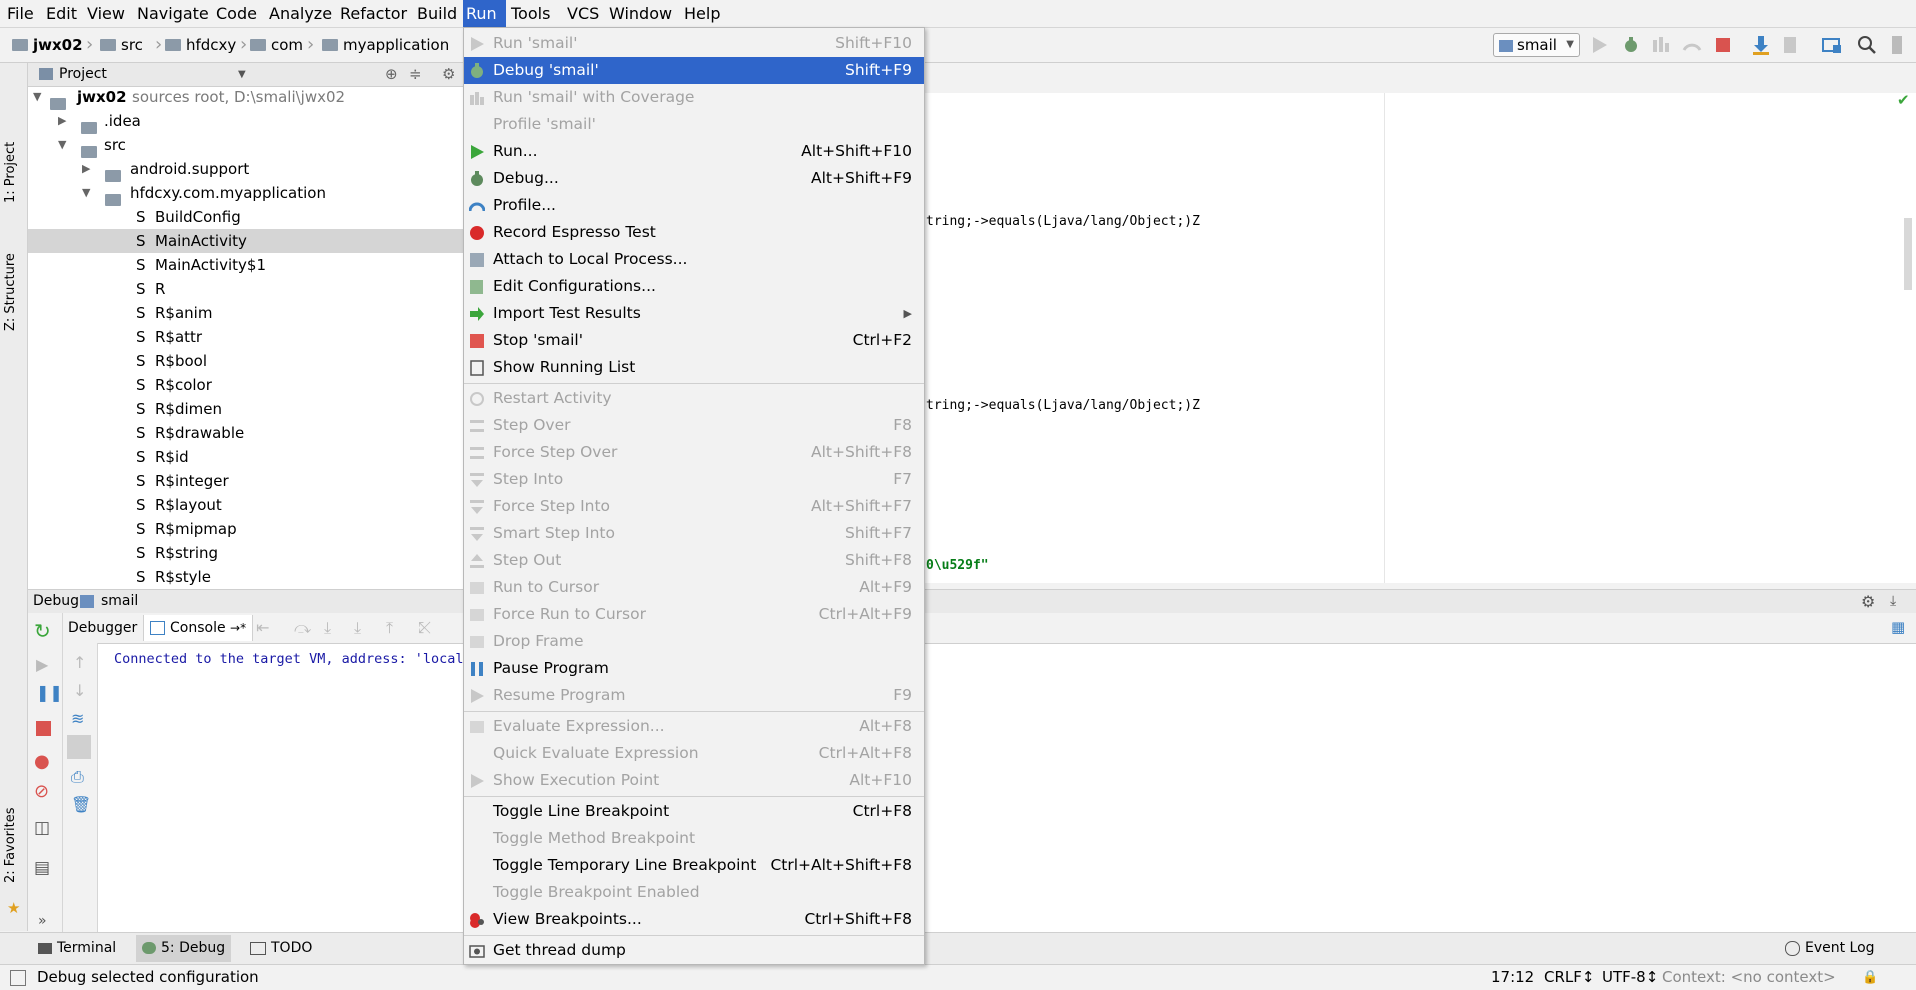 Image resolution: width=1916 pixels, height=990 pixels. What do you see at coordinates (20, 13) in the screenshot?
I see `menu-file: File` at bounding box center [20, 13].